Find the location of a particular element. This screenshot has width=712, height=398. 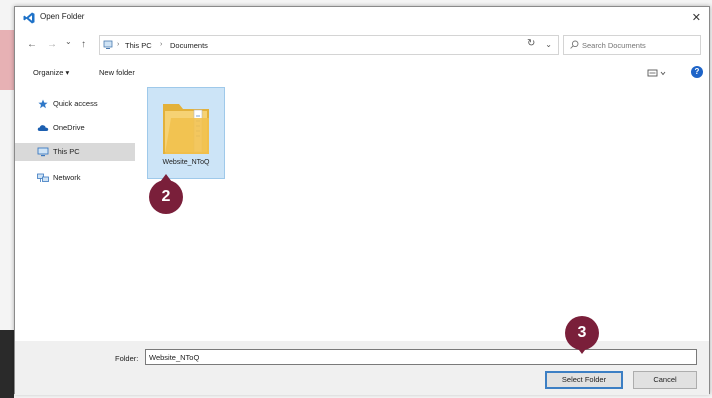

close-button: ✕ is located at coordinates (696, 17).